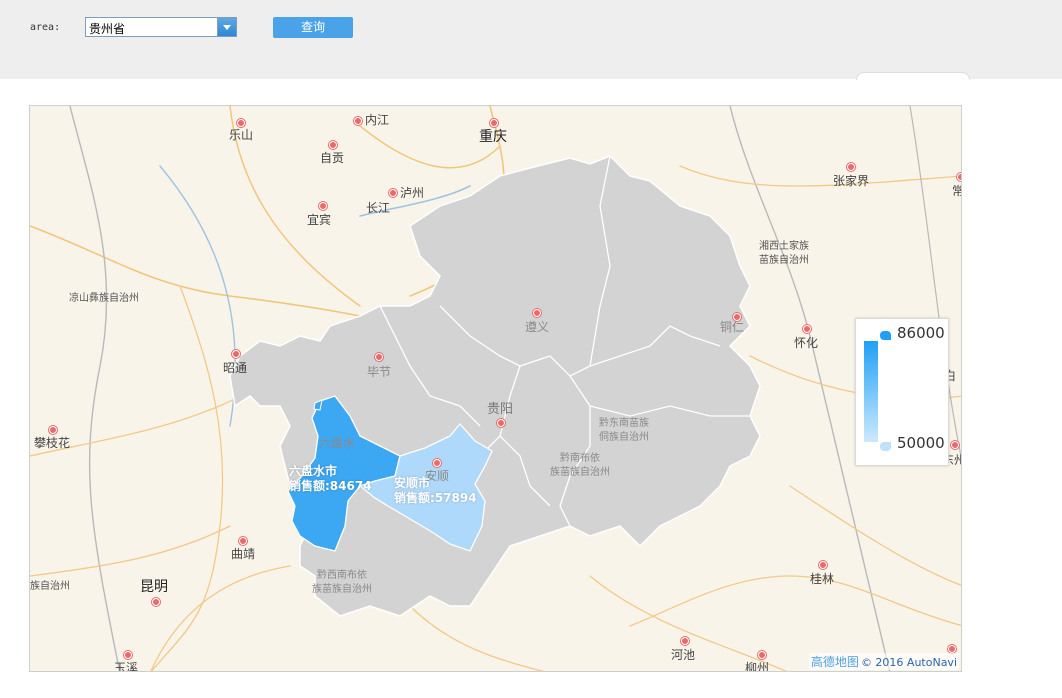 This screenshot has width=1062, height=698. What do you see at coordinates (378, 208) in the screenshot?
I see `city-label: 长江` at bounding box center [378, 208].